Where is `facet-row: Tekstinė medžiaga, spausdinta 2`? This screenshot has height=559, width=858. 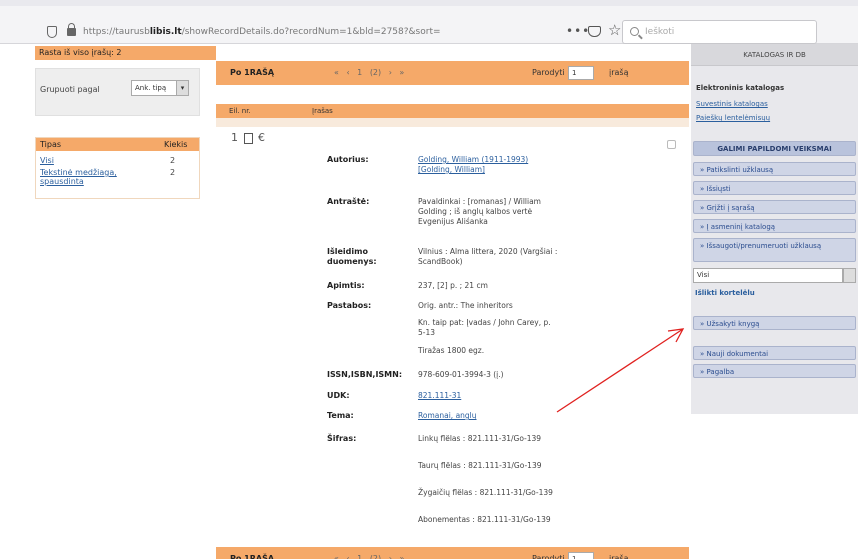
facet-row: Tekstinė medžiaga, spausdinta 2 is located at coordinates (107, 177).